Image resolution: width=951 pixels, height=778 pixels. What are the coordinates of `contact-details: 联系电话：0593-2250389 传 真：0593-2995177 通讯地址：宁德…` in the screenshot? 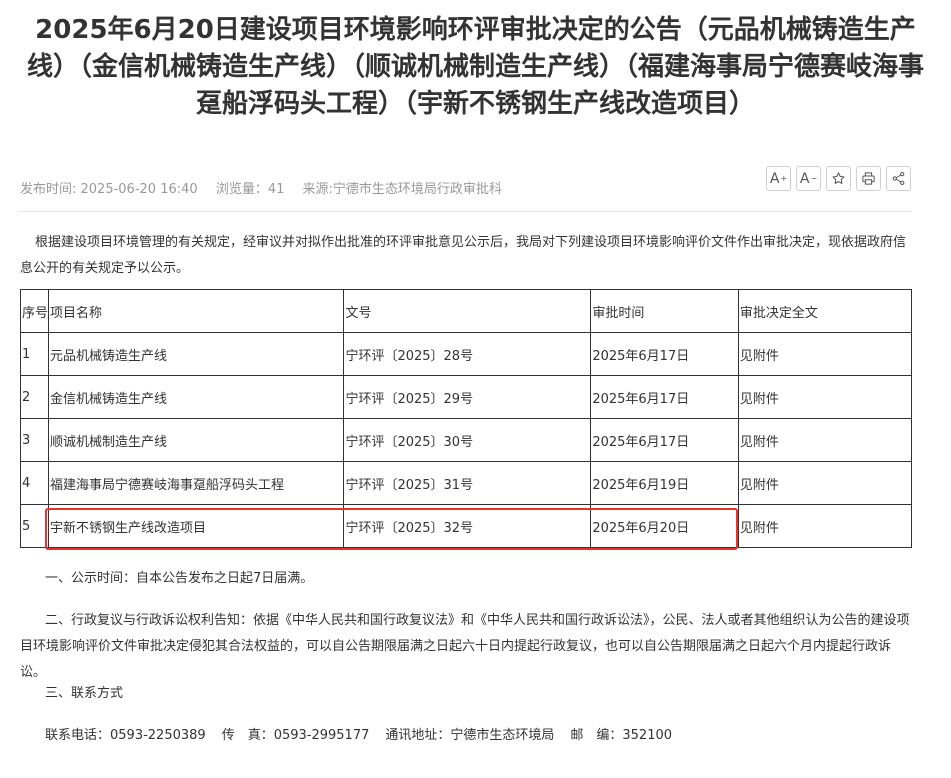 It's located at (466, 736).